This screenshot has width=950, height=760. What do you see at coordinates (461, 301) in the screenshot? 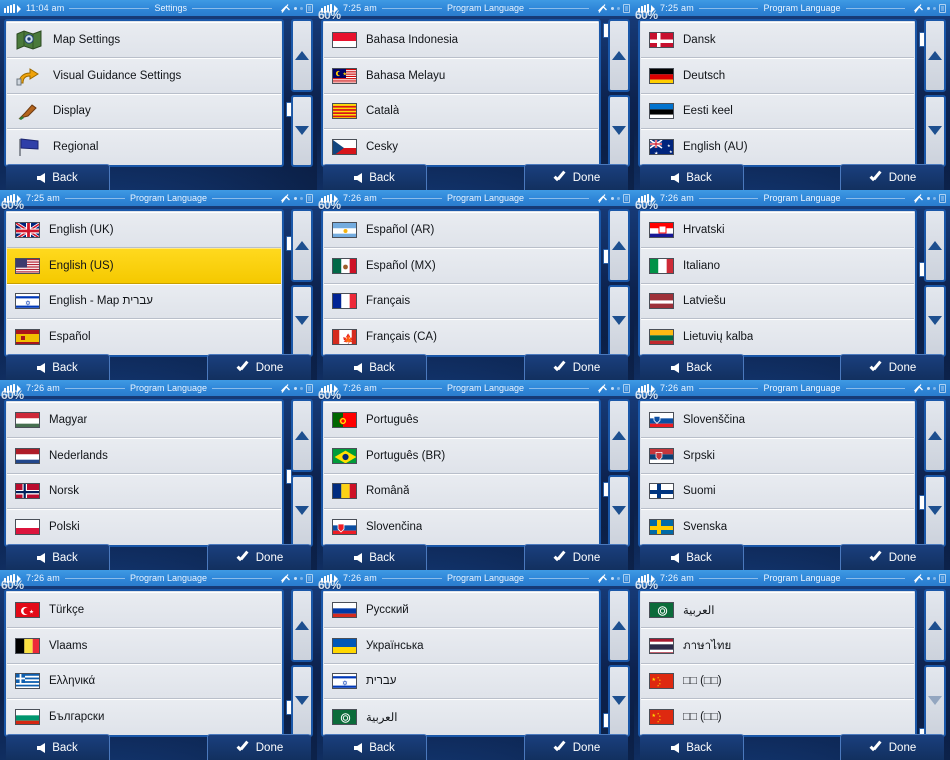
I see `list-item: Français` at bounding box center [461, 301].